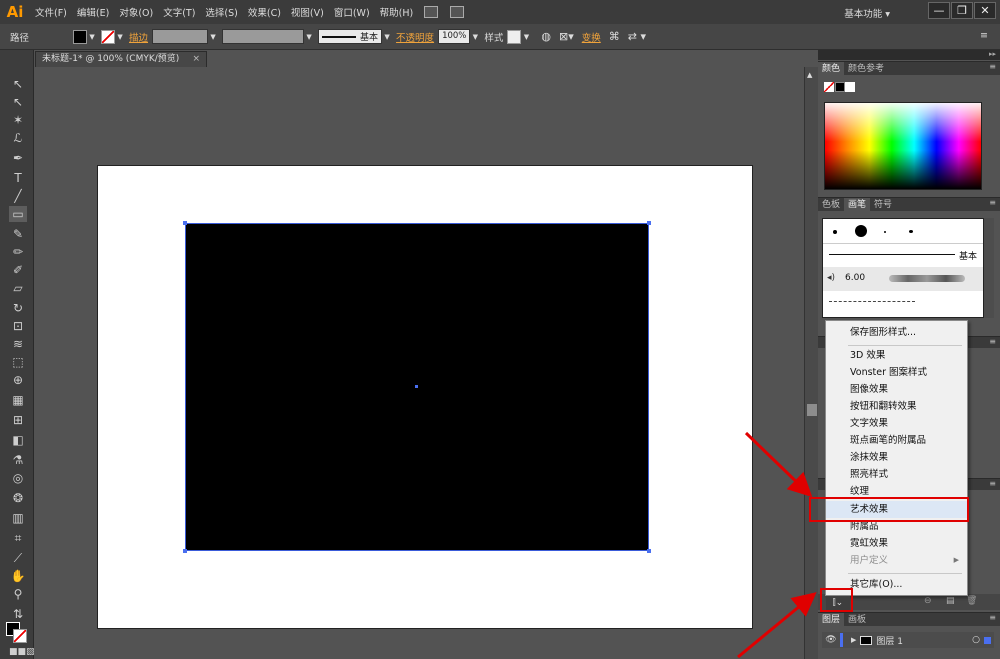 Image resolution: width=1000 pixels, height=659 pixels. I want to click on fill-dropdown-icon: ▼, so click(92, 37).